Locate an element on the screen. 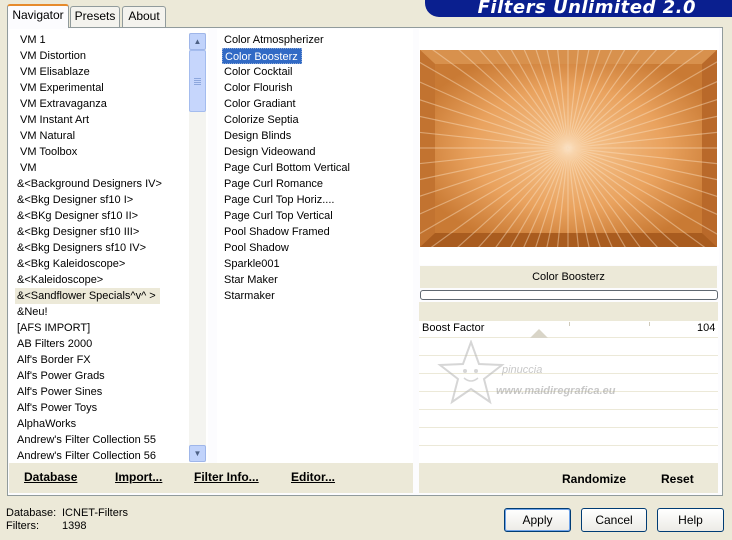 This screenshot has width=732, height=540. preview-image is located at coordinates (568, 148).